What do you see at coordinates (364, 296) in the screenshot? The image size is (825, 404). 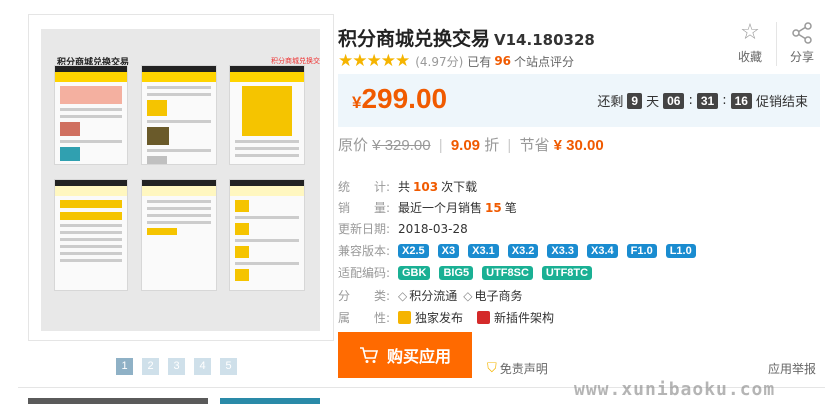 I see `category-label: 分 类:` at bounding box center [364, 296].